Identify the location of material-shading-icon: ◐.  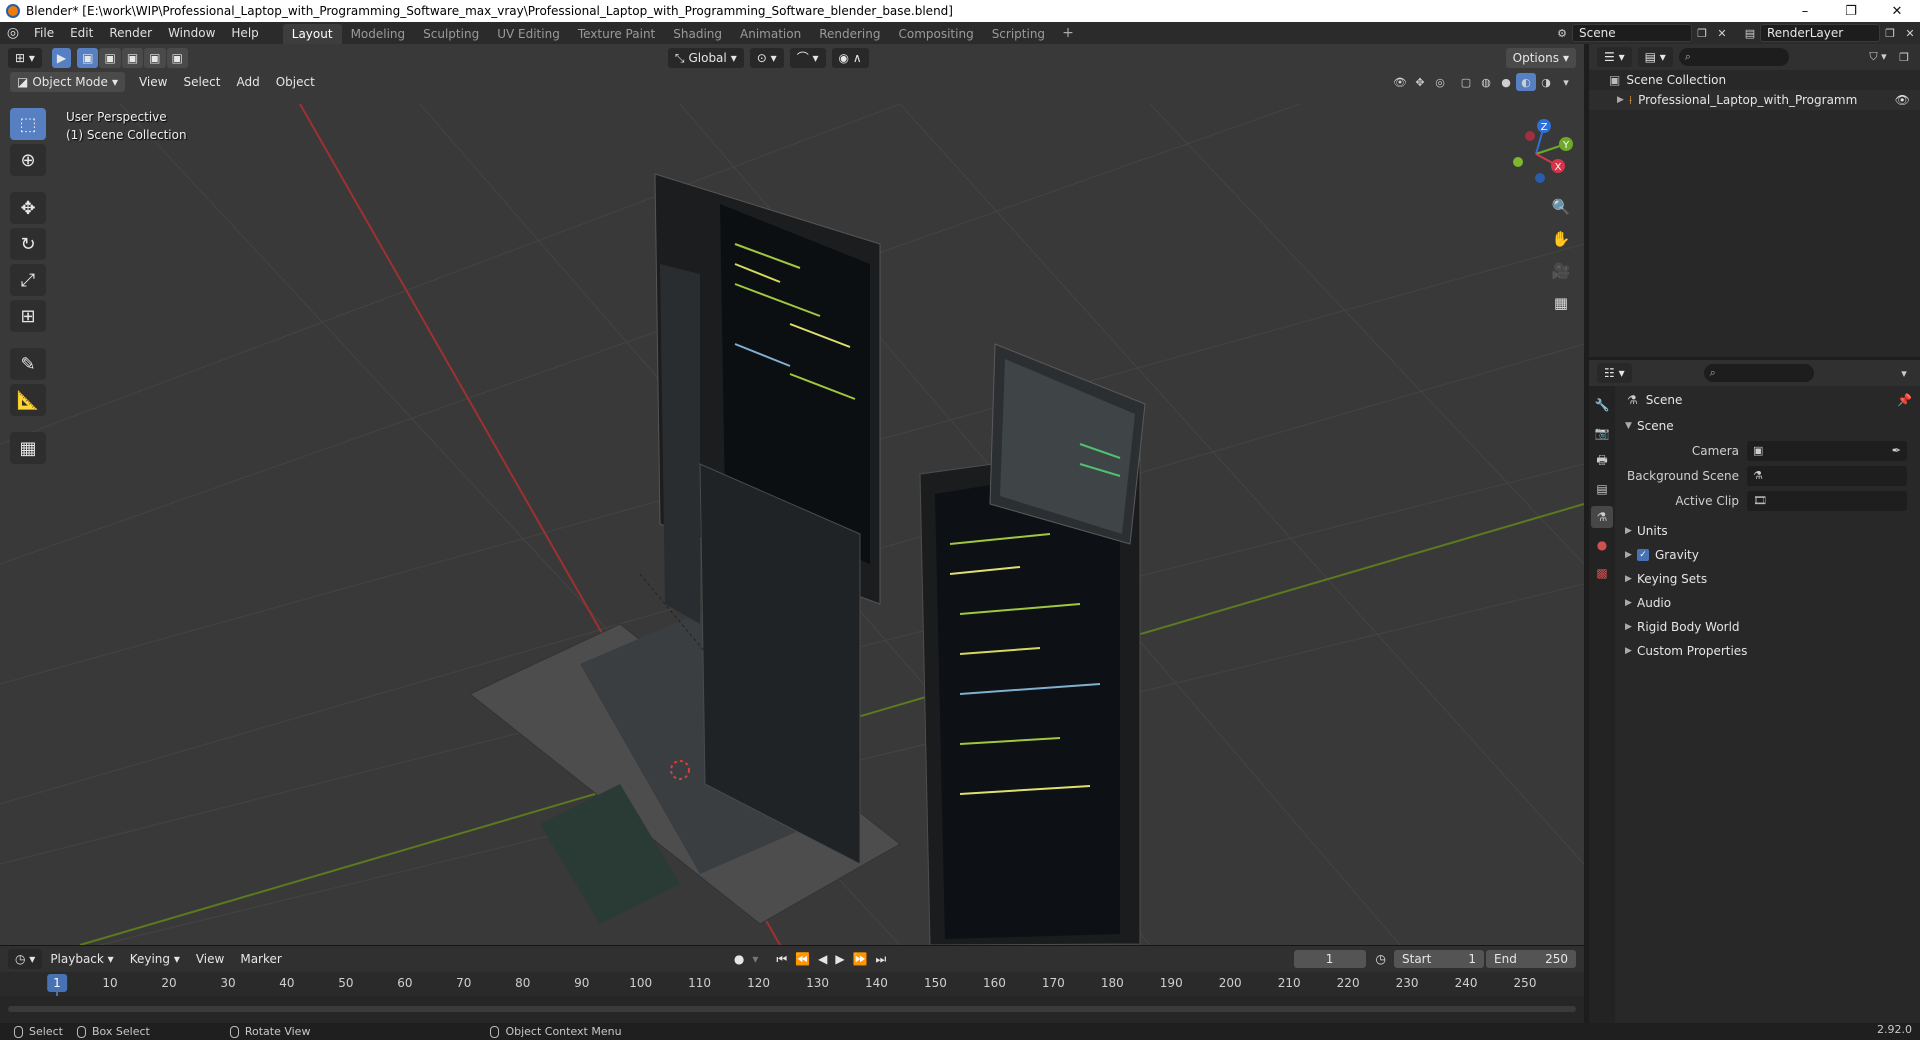
(1526, 82).